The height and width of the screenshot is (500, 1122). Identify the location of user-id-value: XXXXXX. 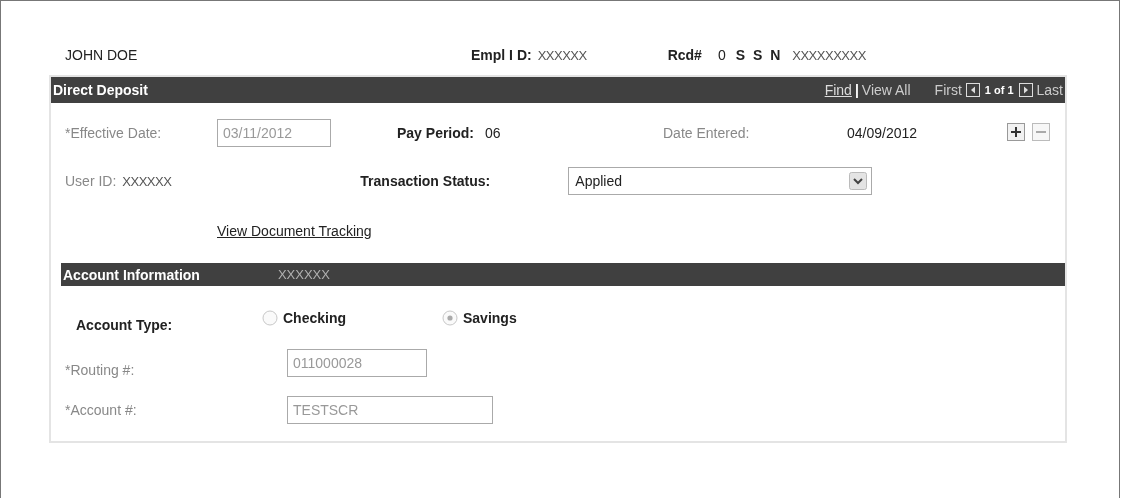
(147, 181).